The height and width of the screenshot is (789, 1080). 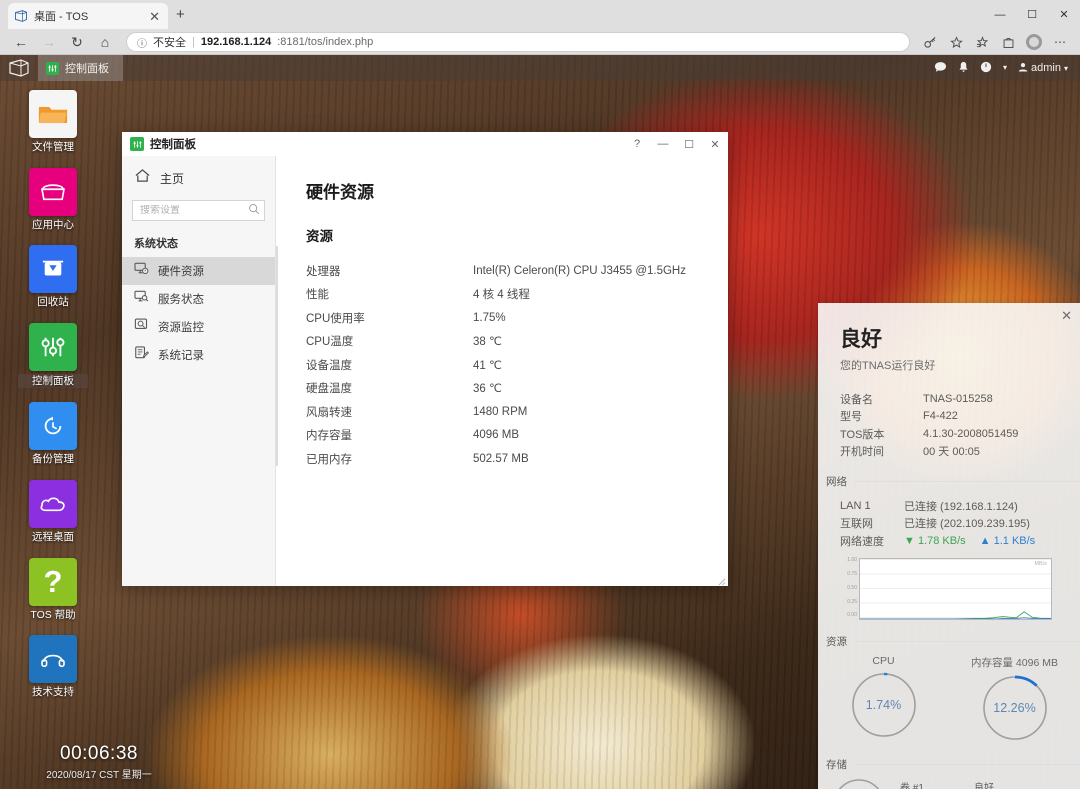 What do you see at coordinates (198, 327) in the screenshot?
I see `sidebar-item-resource-monitor: 资源监控` at bounding box center [198, 327].